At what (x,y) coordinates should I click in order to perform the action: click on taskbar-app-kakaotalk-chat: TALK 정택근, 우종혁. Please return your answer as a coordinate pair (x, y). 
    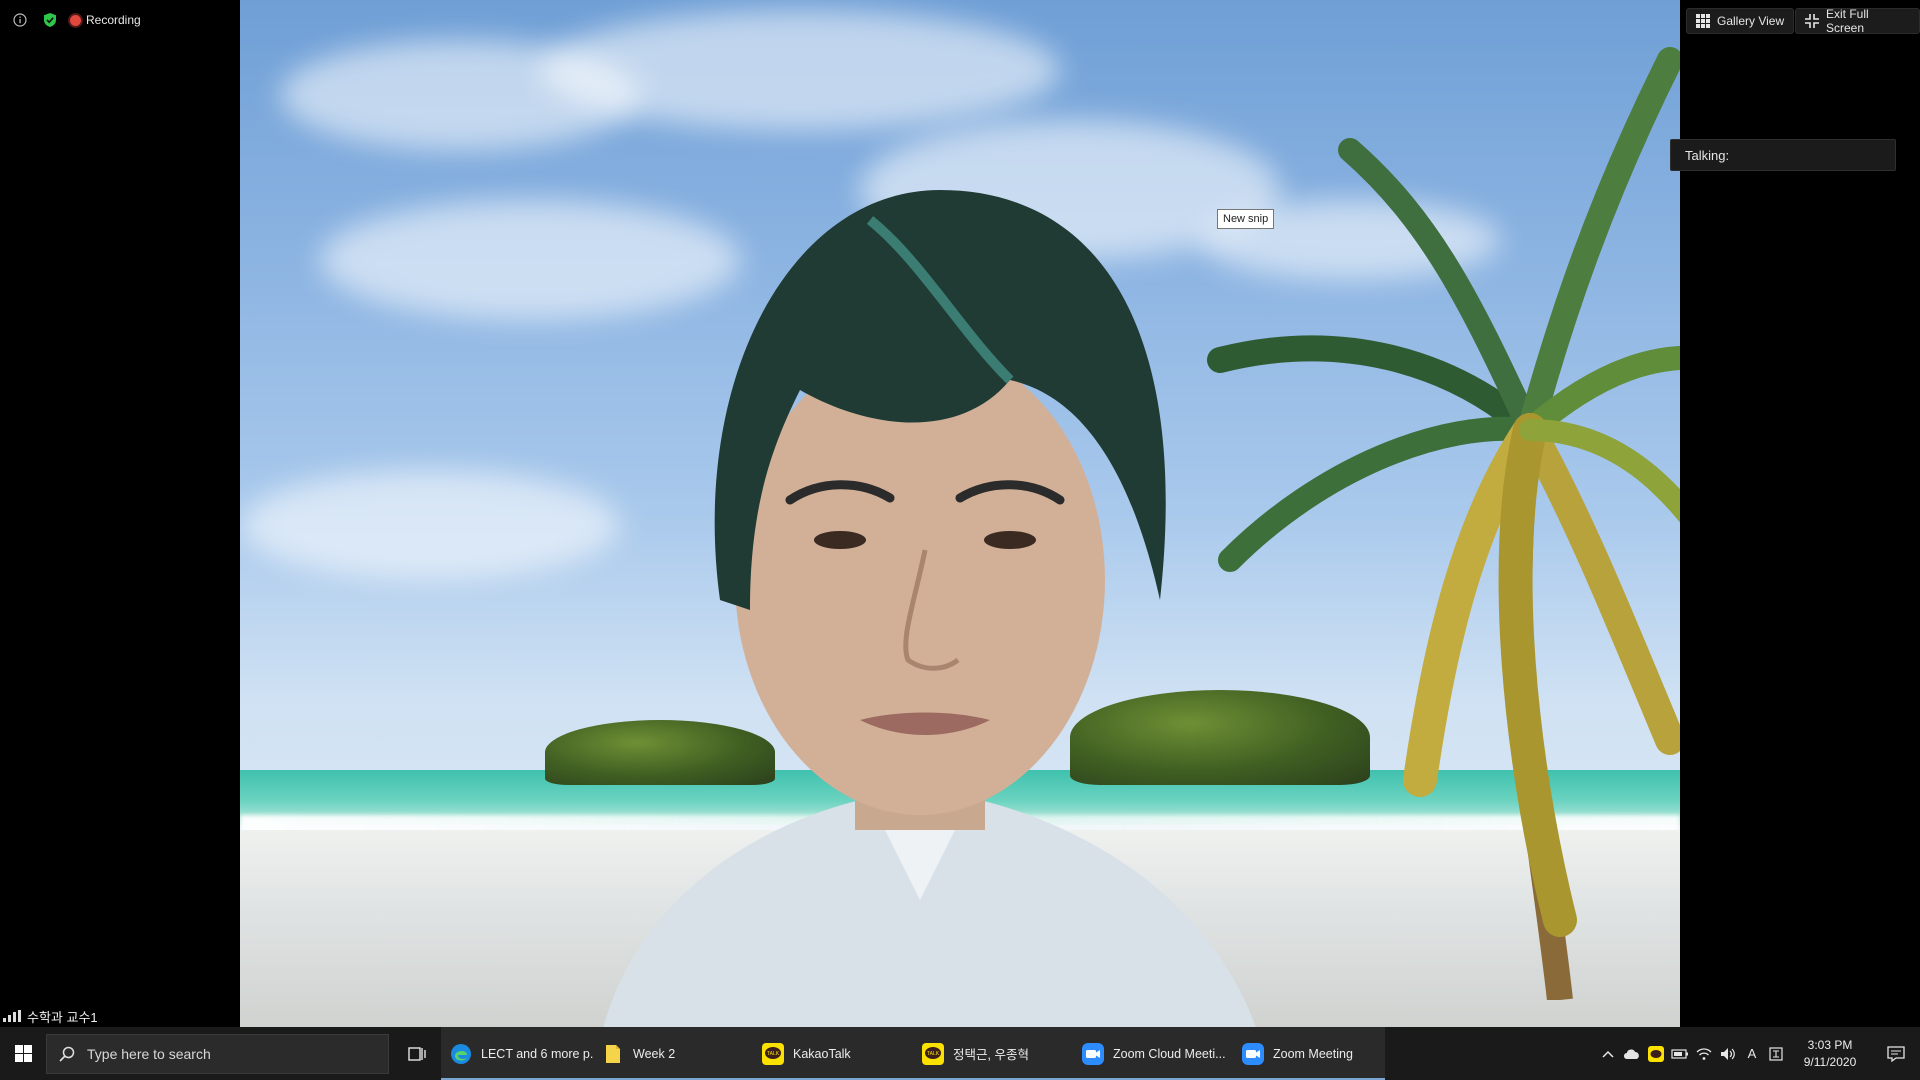
    Looking at the image, I should click on (993, 1053).